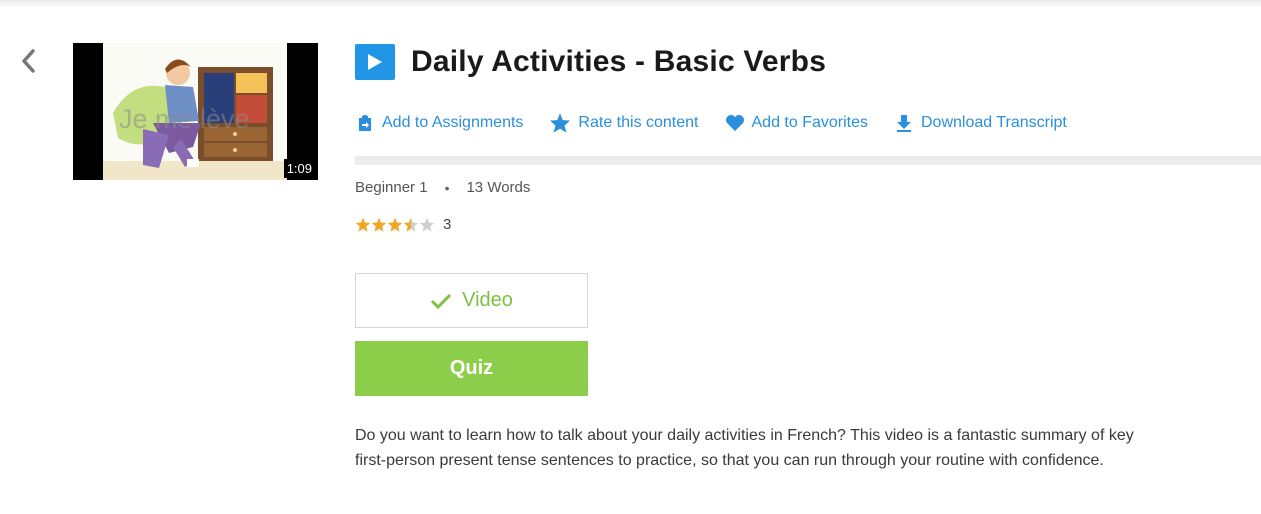 This screenshot has height=514, width=1261. I want to click on page-title: Daily Activities - Basic Verbs, so click(619, 61).